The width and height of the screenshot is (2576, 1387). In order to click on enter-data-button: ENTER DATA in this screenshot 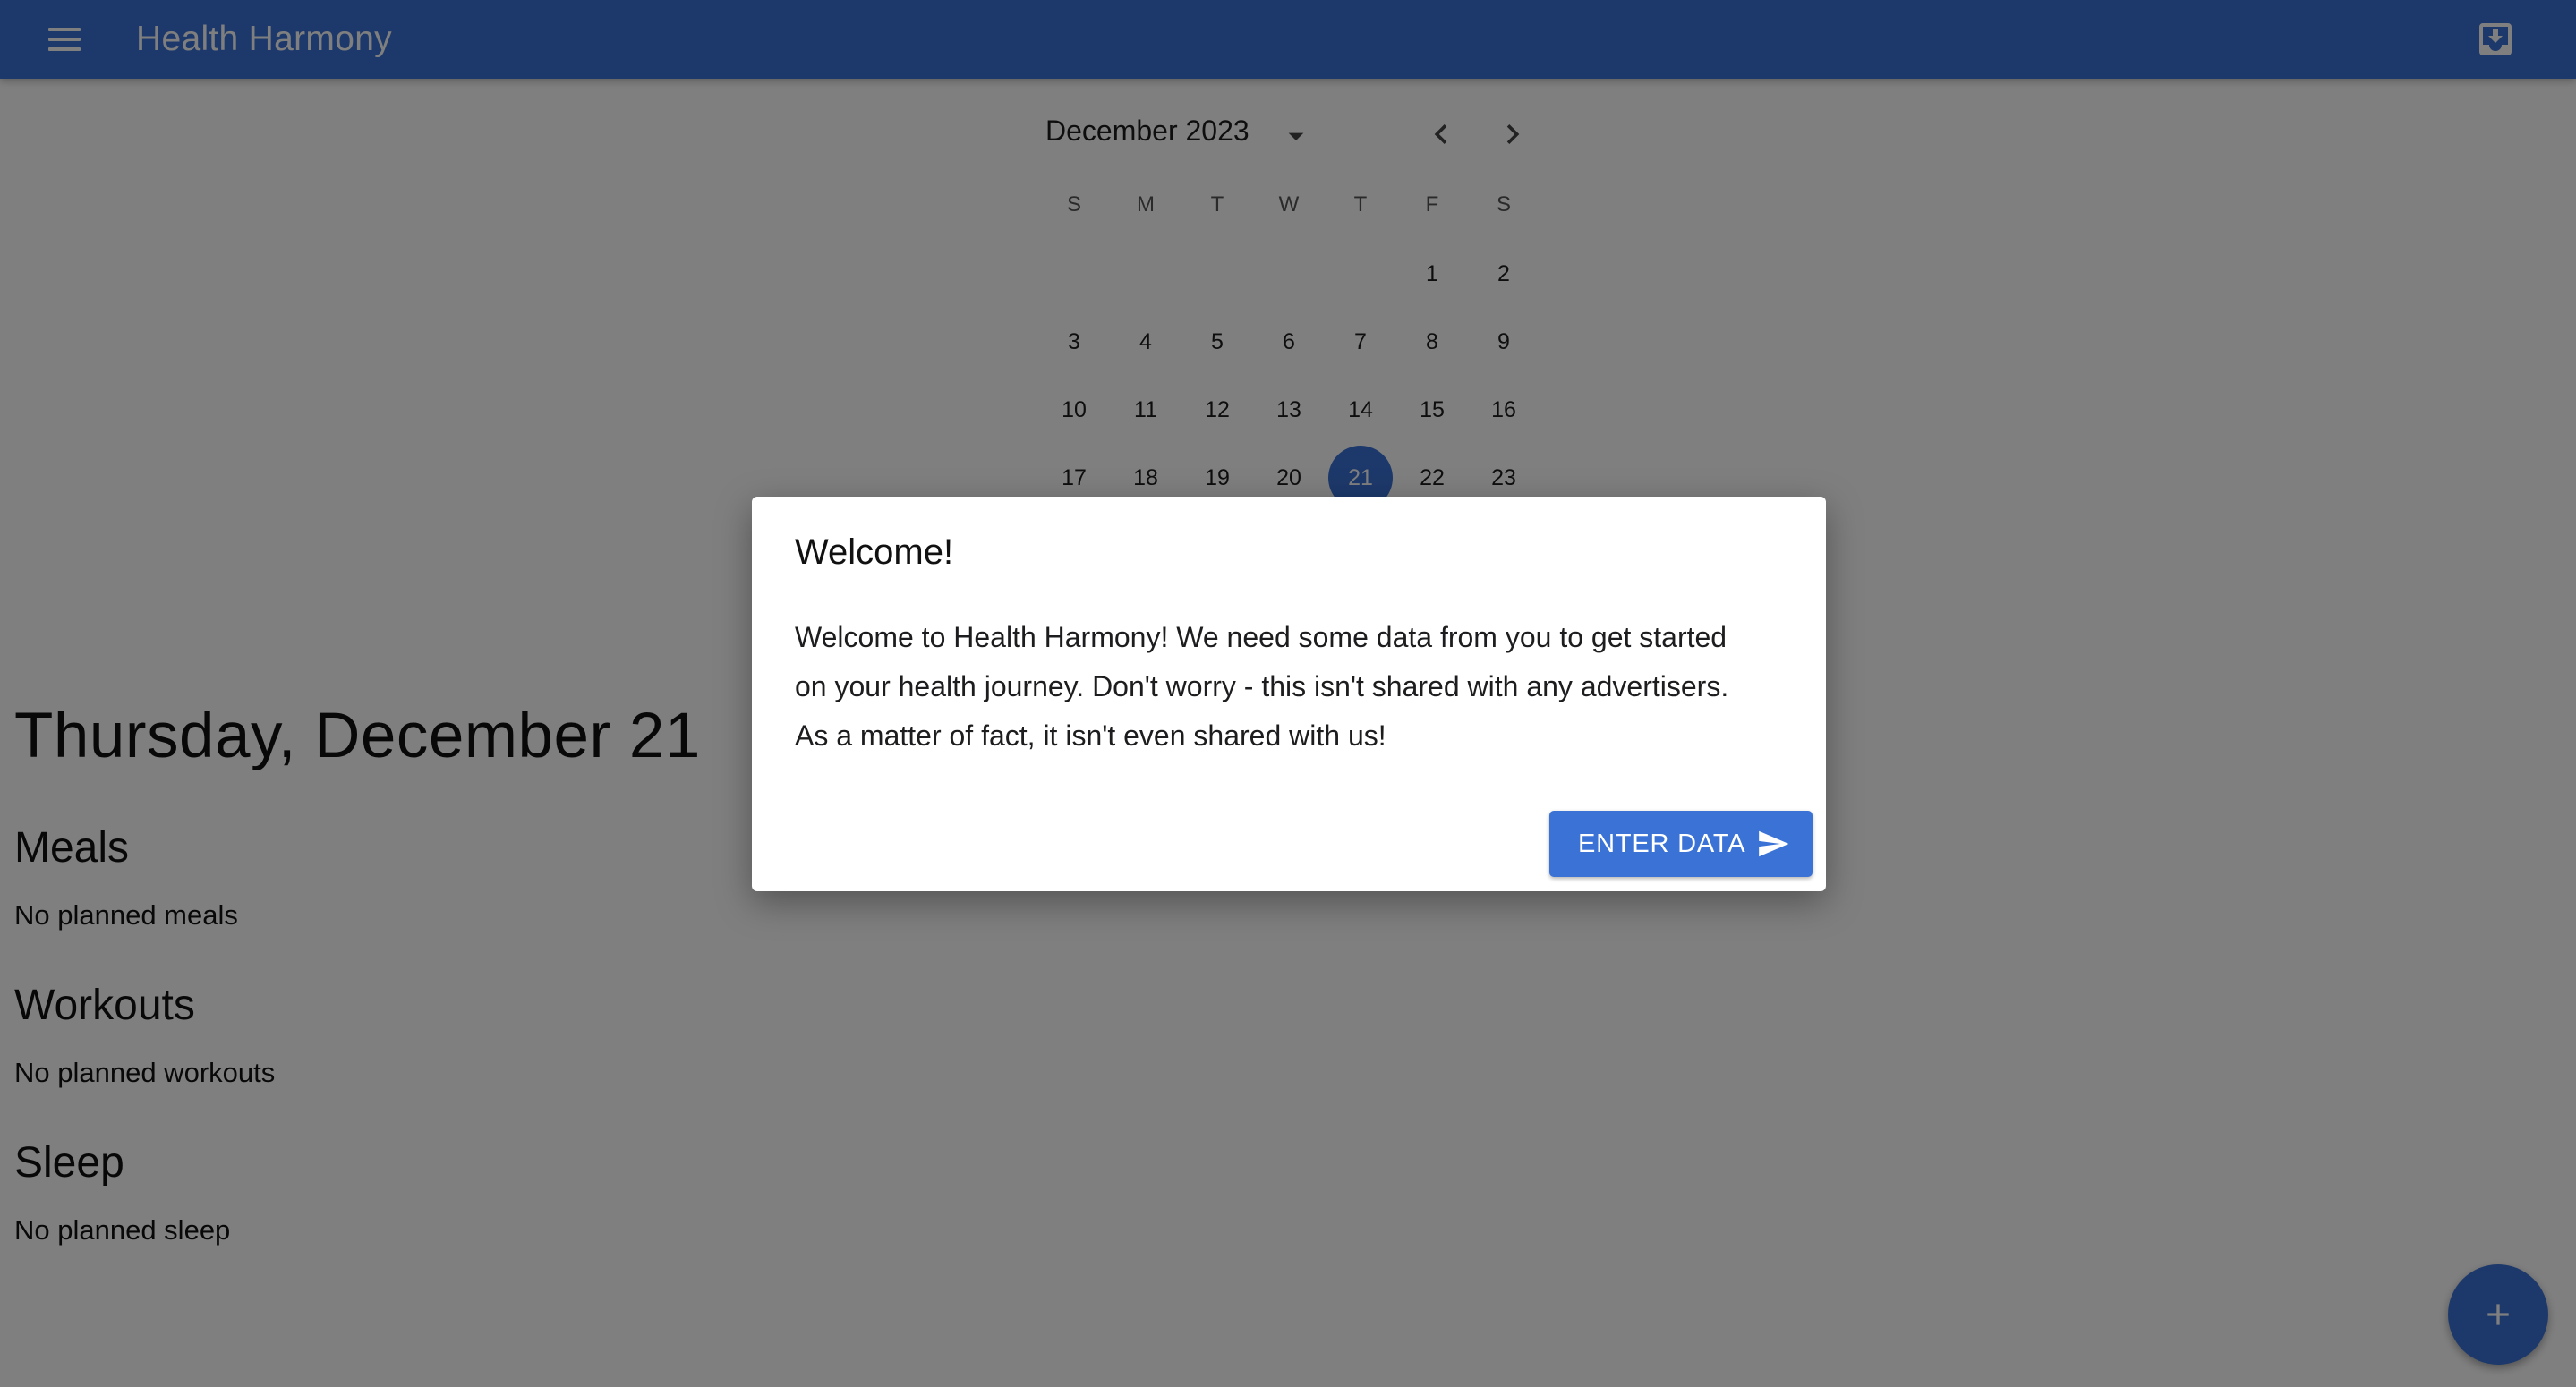, I will do `click(1681, 844)`.